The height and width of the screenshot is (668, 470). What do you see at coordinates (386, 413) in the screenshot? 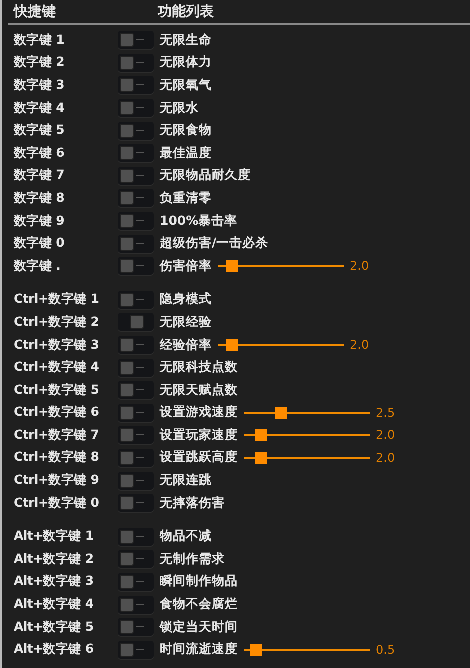
I see `slider-value: 2.5` at bounding box center [386, 413].